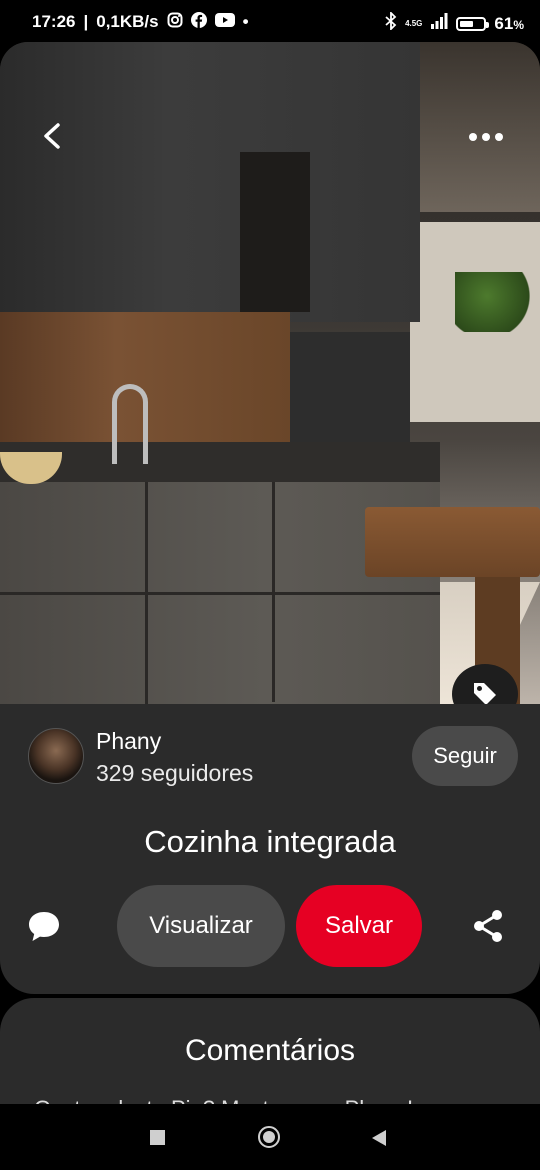 This screenshot has height=1170, width=540. Describe the element at coordinates (391, 22) in the screenshot. I see `bluetooth-icon` at that location.